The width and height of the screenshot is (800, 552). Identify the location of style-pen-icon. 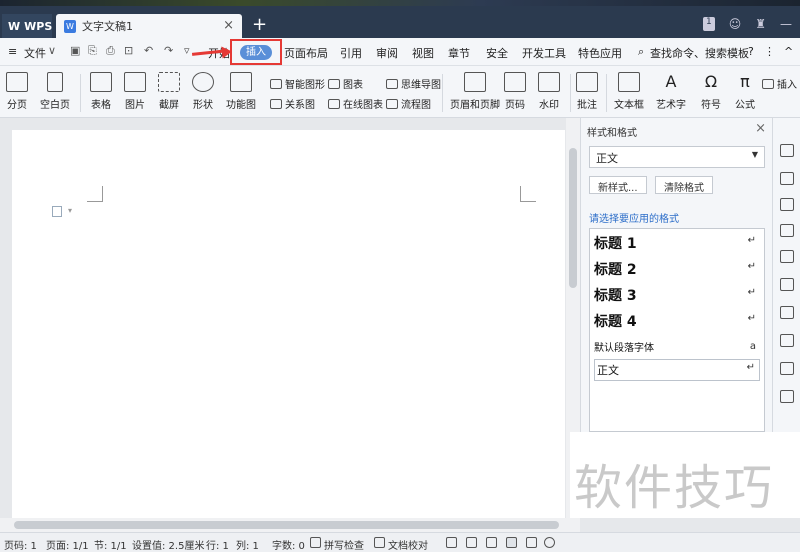
(787, 150).